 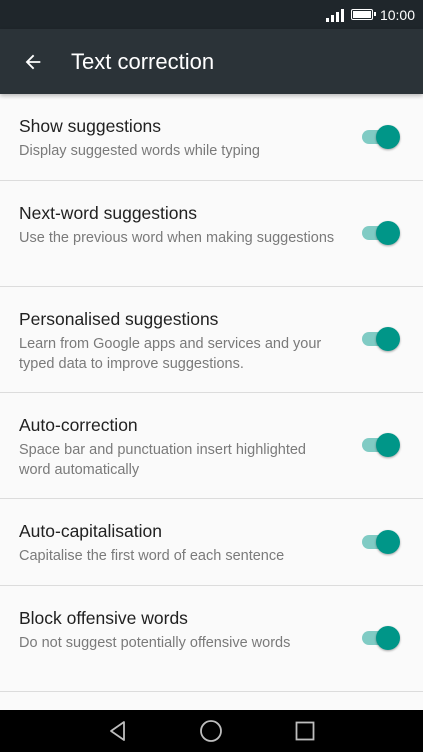 What do you see at coordinates (108, 213) in the screenshot?
I see `setting-title: Next-word suggestions` at bounding box center [108, 213].